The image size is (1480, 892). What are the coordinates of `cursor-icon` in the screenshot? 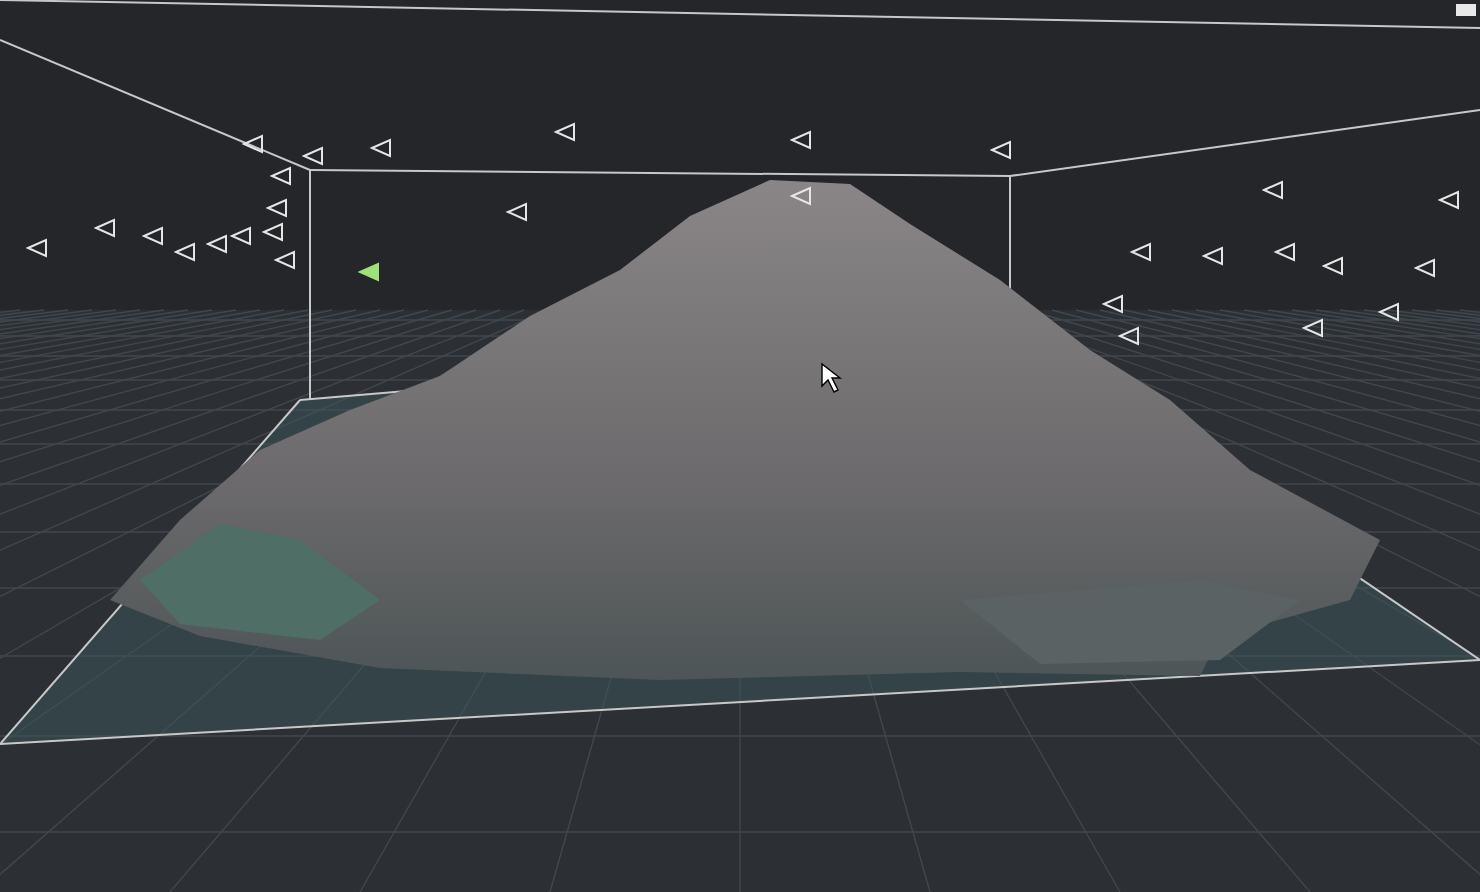 It's located at (832, 377).